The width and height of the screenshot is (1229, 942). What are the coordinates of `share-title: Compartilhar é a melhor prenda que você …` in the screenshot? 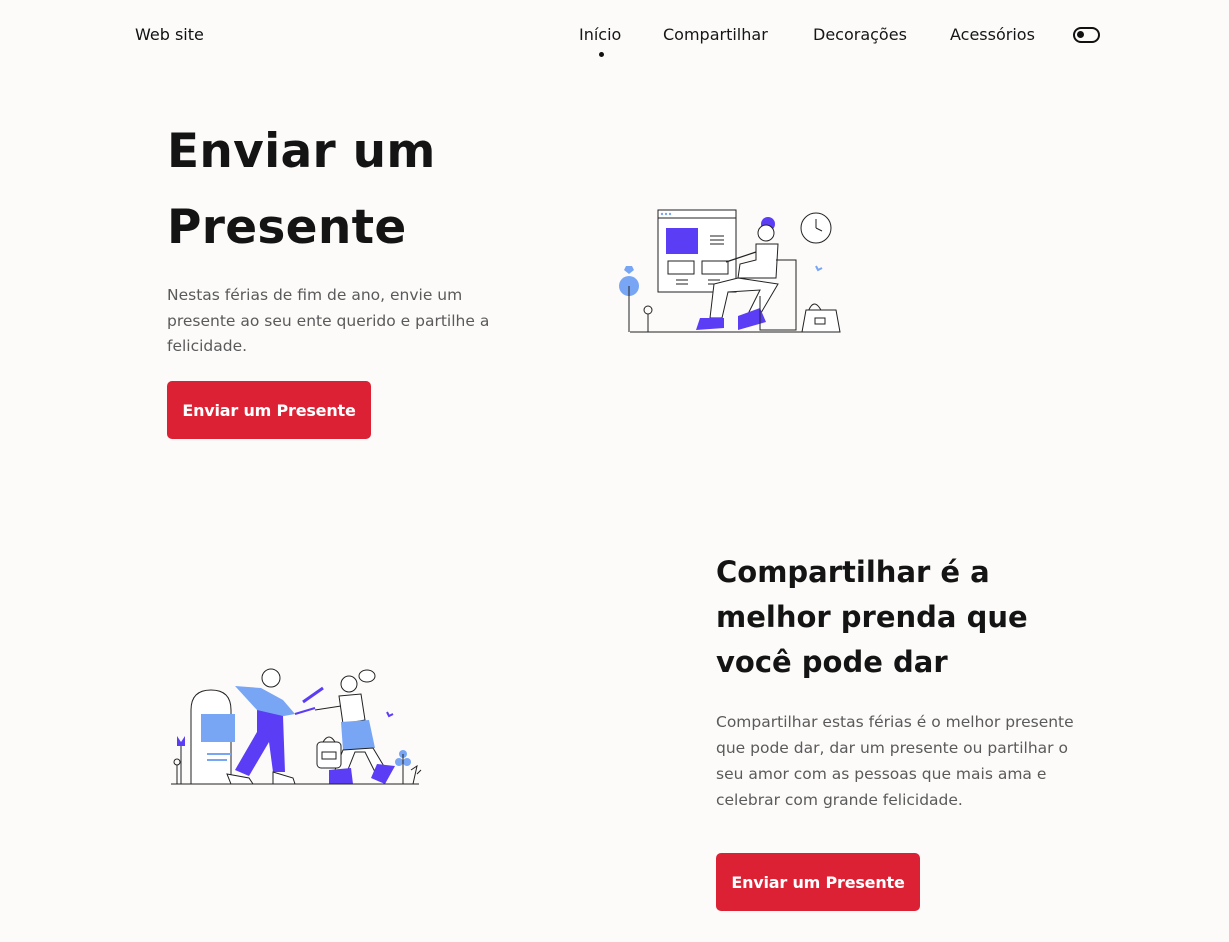 It's located at (872, 617).